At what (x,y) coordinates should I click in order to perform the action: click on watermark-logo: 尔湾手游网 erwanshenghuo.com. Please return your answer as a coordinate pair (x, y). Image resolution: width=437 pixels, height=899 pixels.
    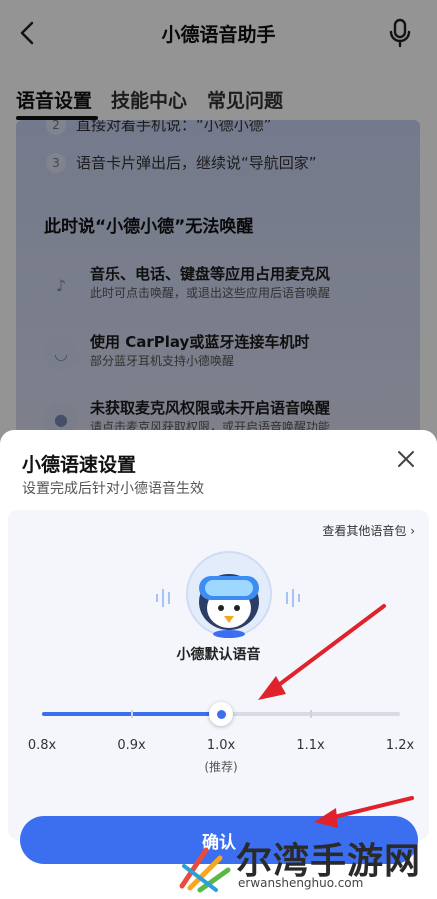
    Looking at the image, I should click on (306, 865).